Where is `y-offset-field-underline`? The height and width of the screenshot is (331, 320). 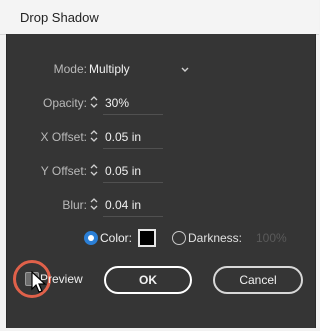 y-offset-field-underline is located at coordinates (133, 182).